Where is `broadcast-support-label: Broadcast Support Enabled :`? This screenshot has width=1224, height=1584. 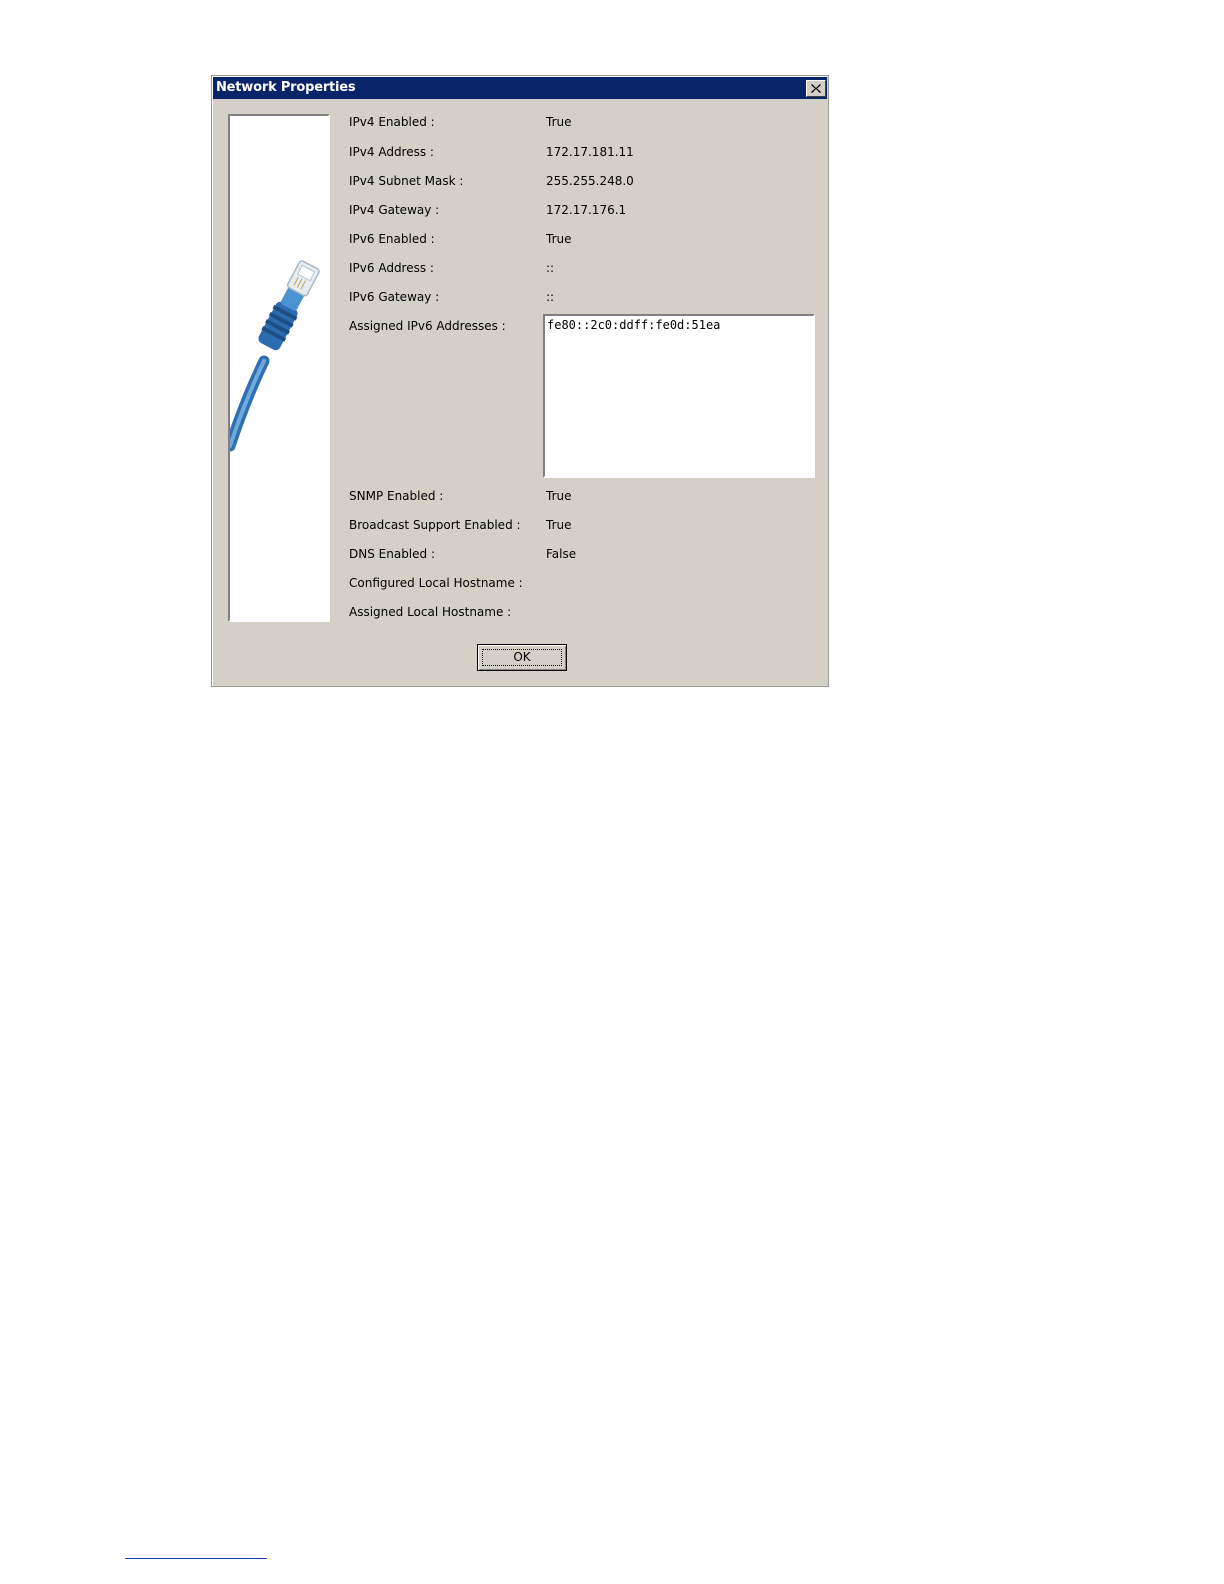 broadcast-support-label: Broadcast Support Enabled : is located at coordinates (435, 525).